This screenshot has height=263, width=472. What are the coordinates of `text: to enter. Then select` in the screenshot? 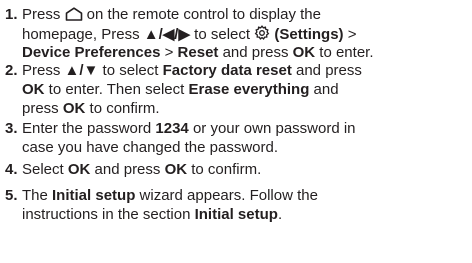 It's located at (116, 89).